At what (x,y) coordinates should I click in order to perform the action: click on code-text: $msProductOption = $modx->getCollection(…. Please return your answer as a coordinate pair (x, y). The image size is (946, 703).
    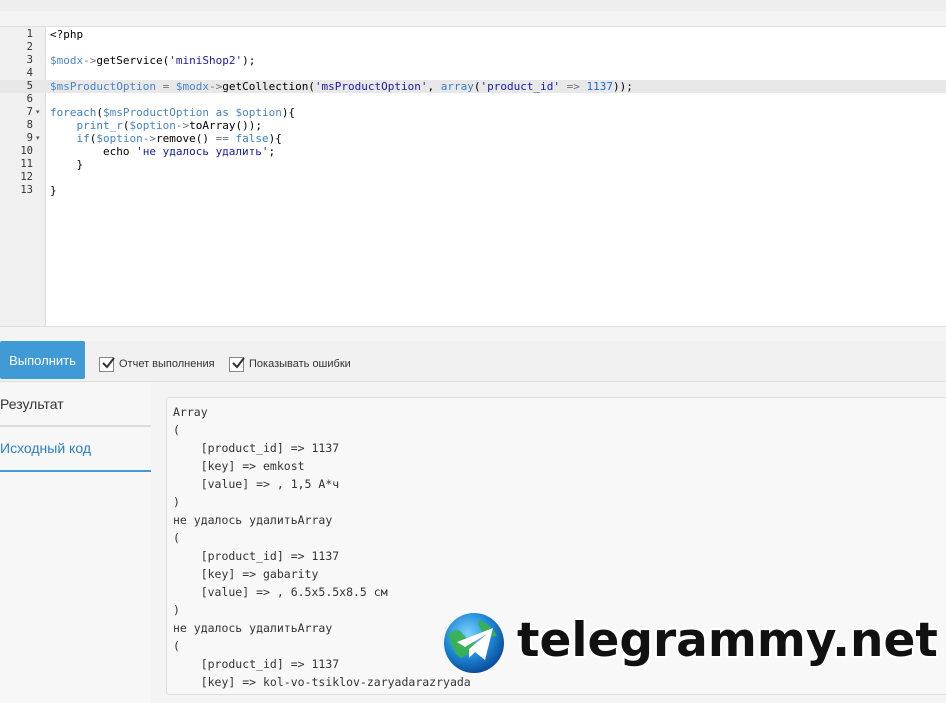
    Looking at the image, I should click on (341, 86).